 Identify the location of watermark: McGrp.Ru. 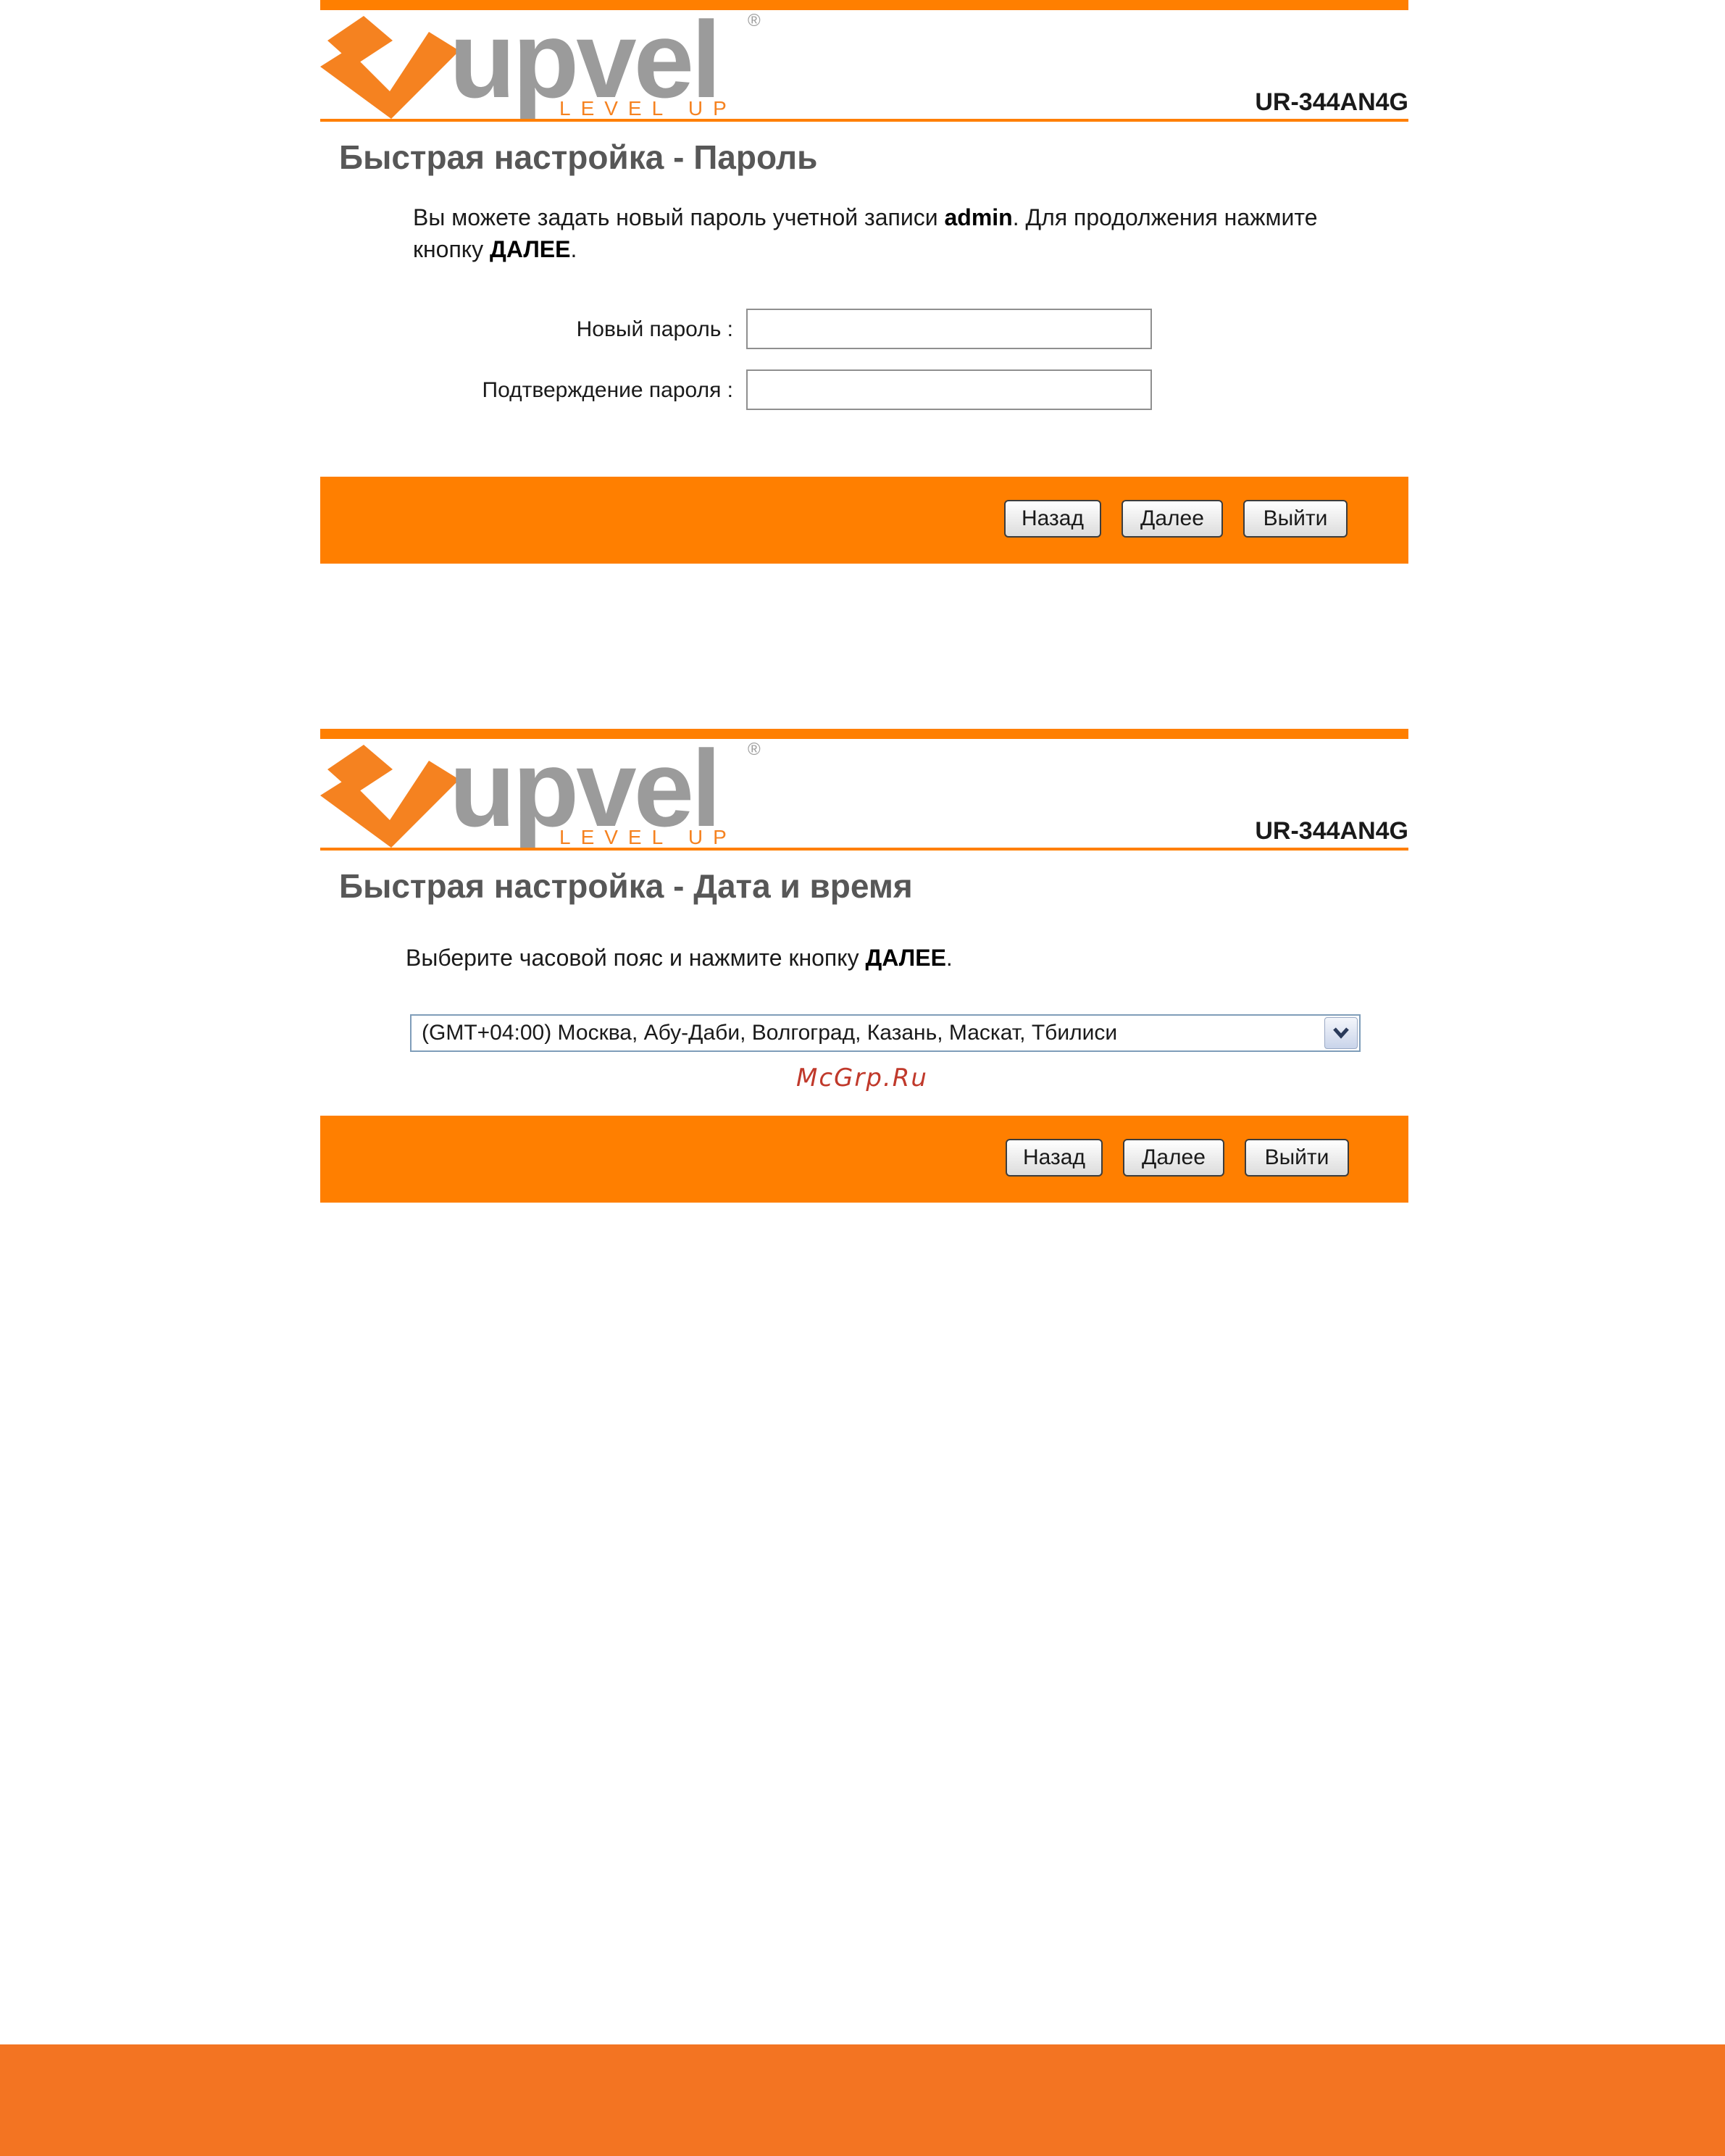
(862, 1078).